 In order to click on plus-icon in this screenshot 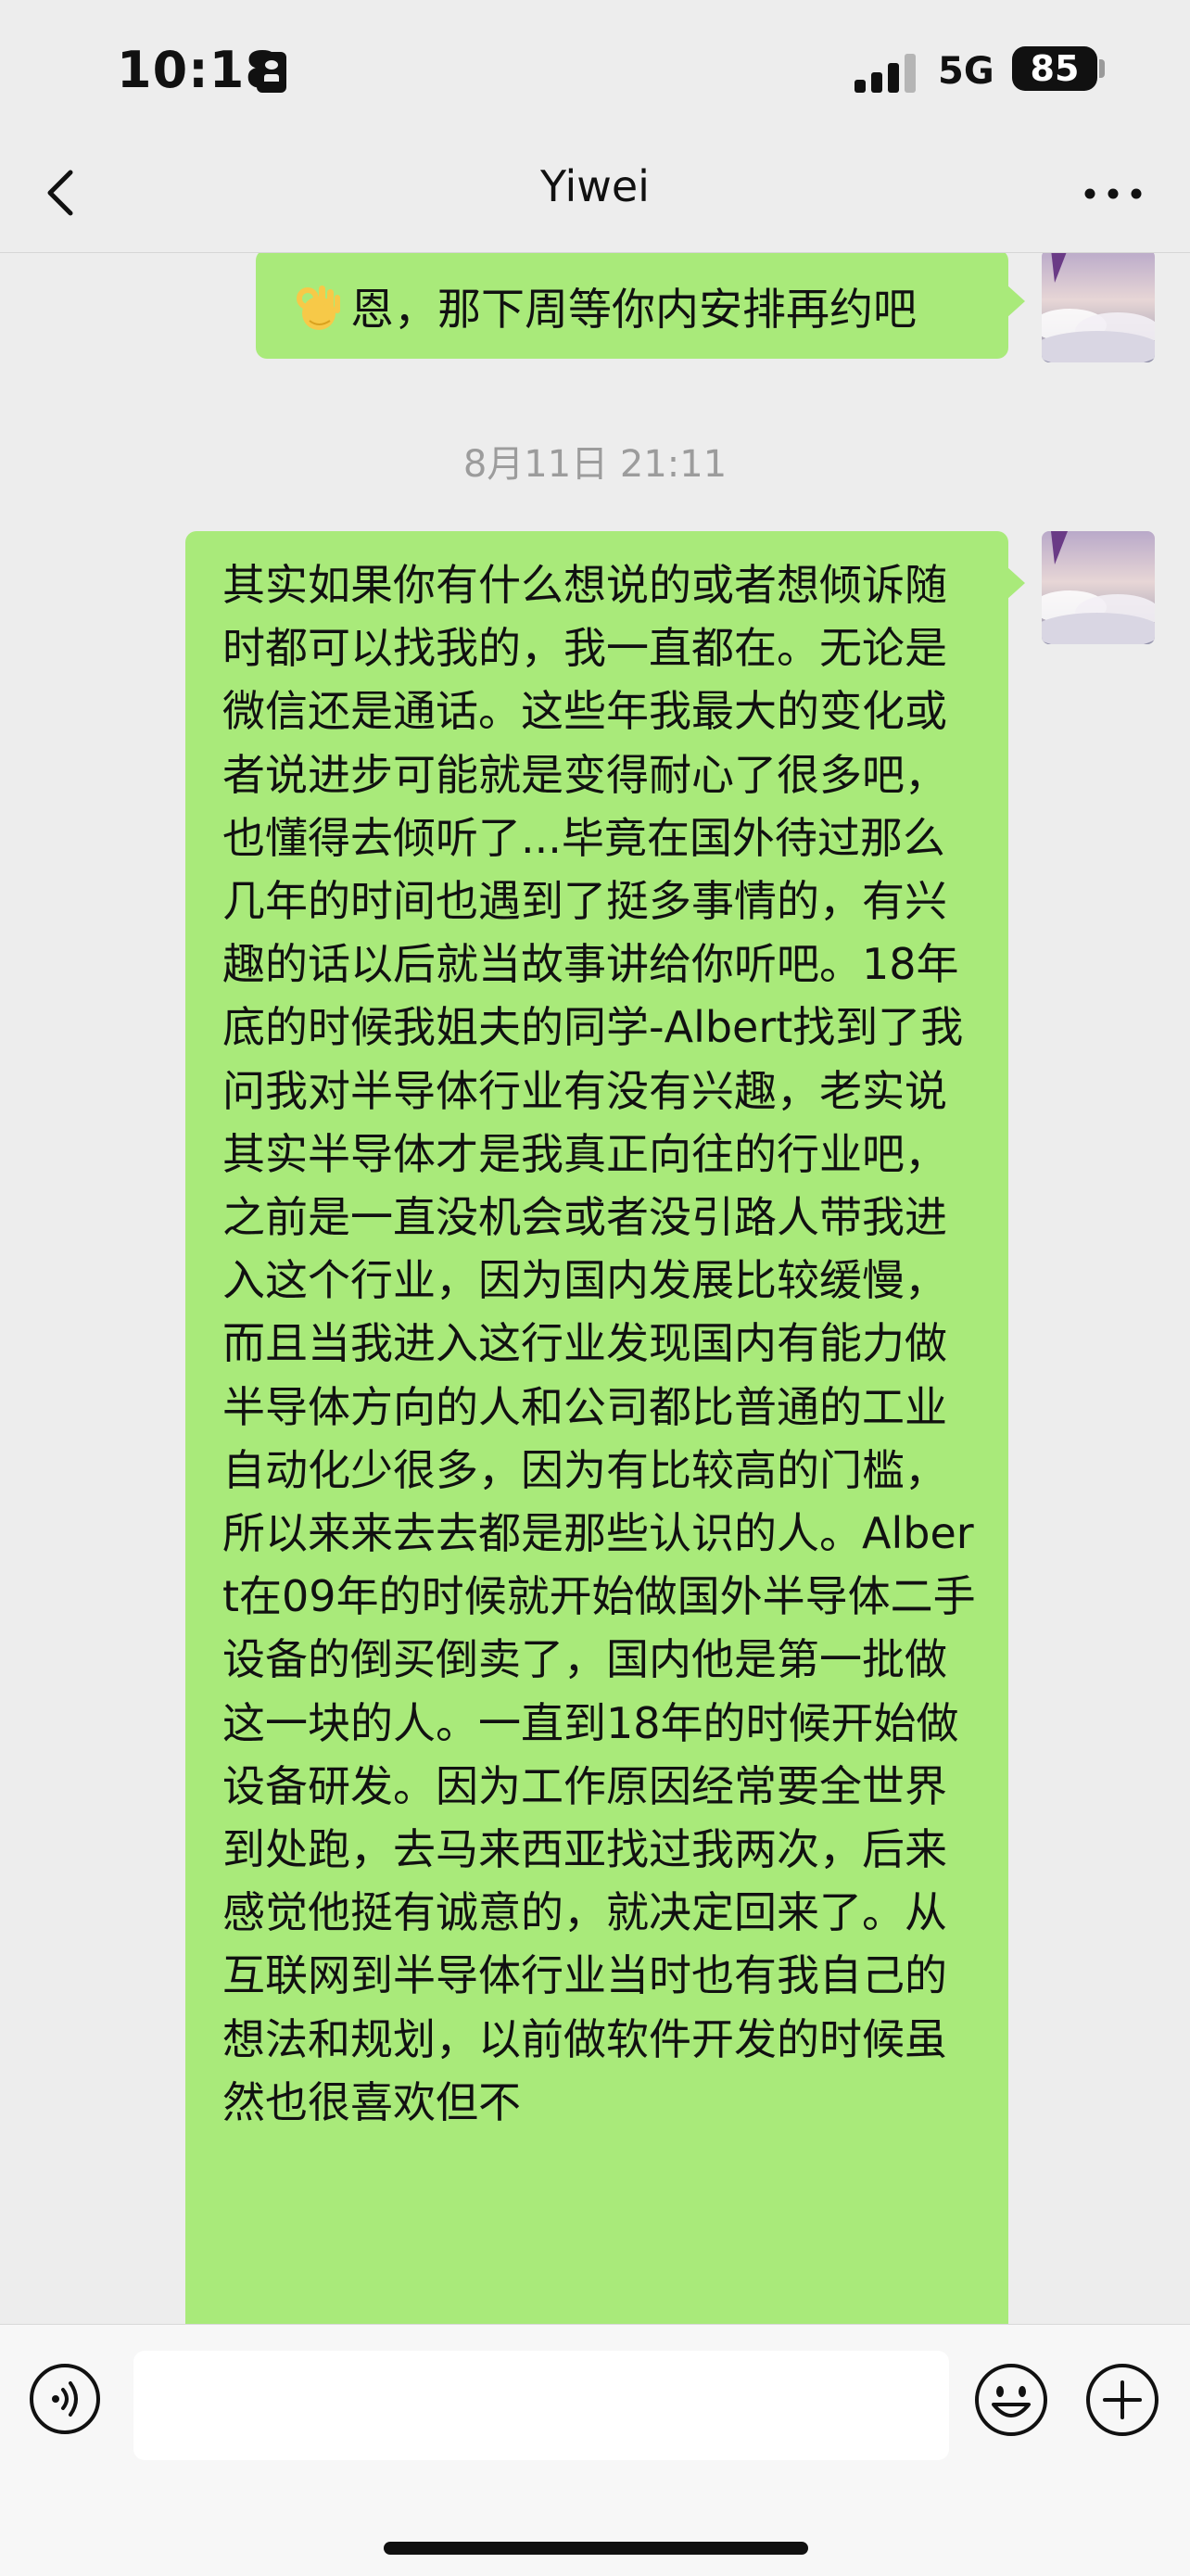, I will do `click(1122, 2400)`.